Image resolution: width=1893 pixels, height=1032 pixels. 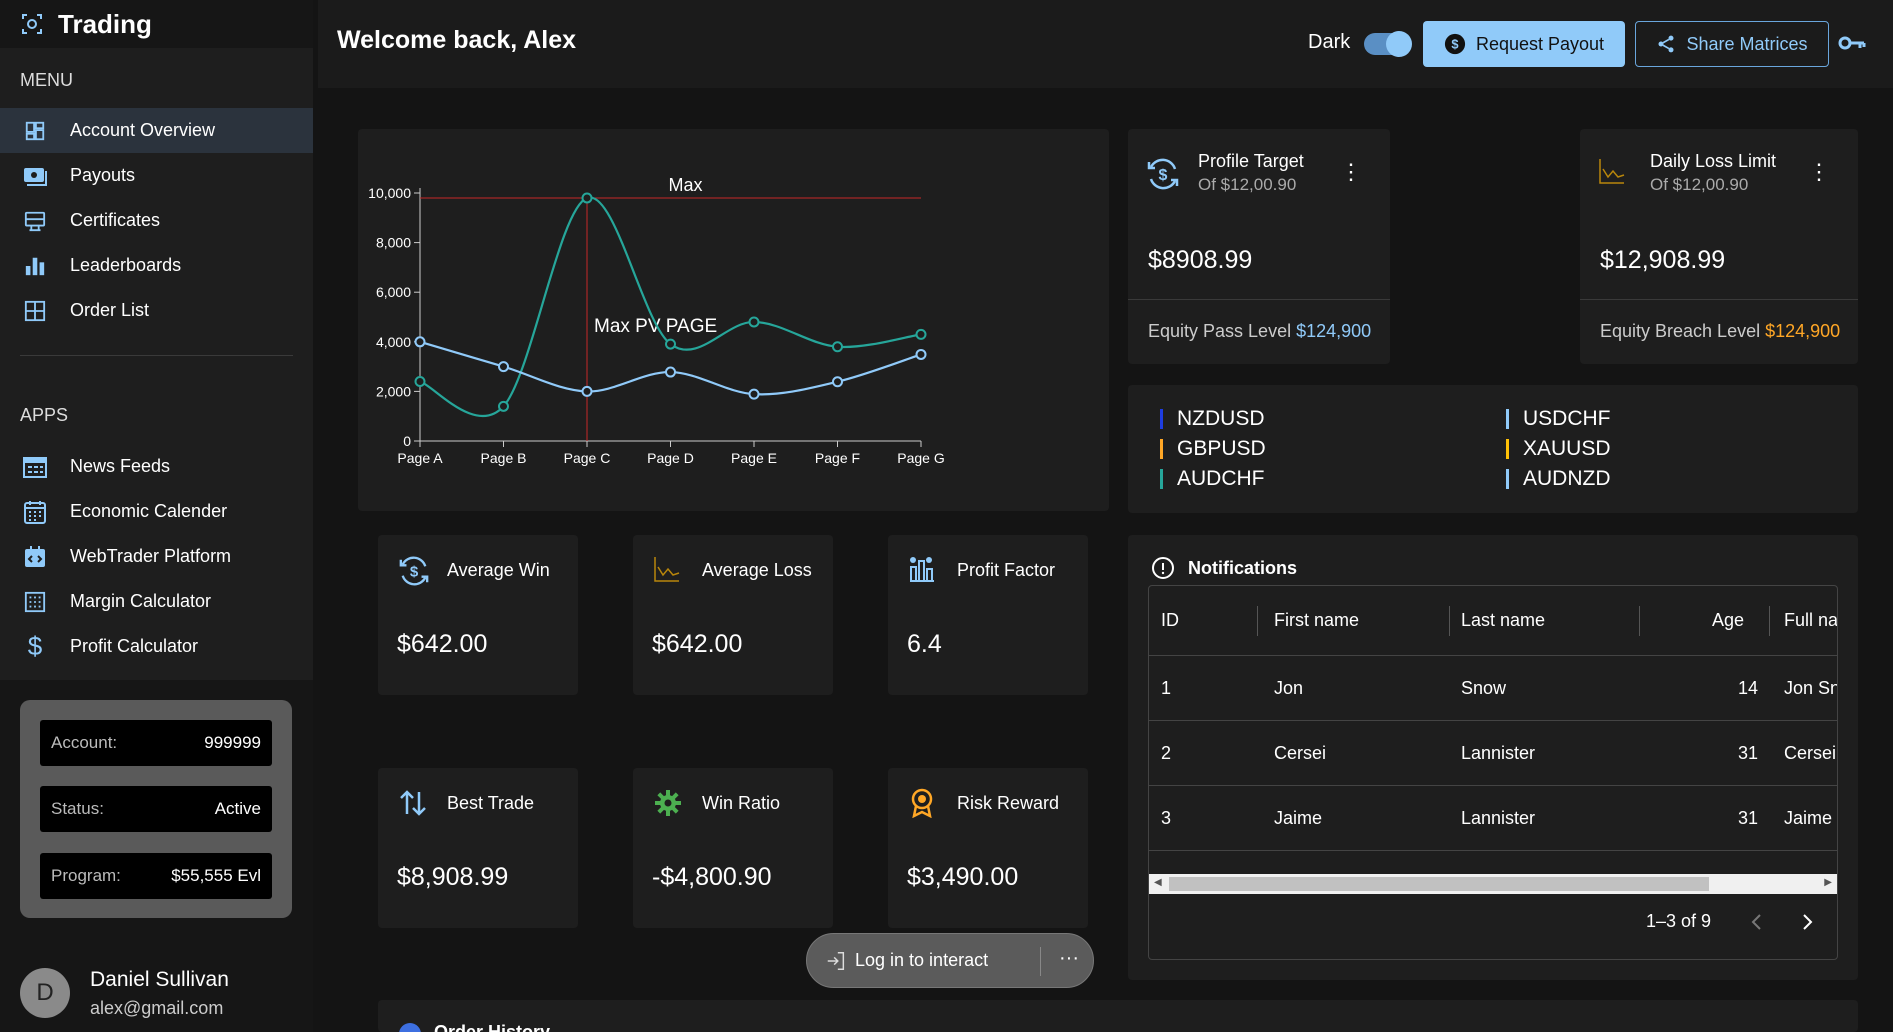 I want to click on apps-section-label: APPS, so click(x=44, y=415).